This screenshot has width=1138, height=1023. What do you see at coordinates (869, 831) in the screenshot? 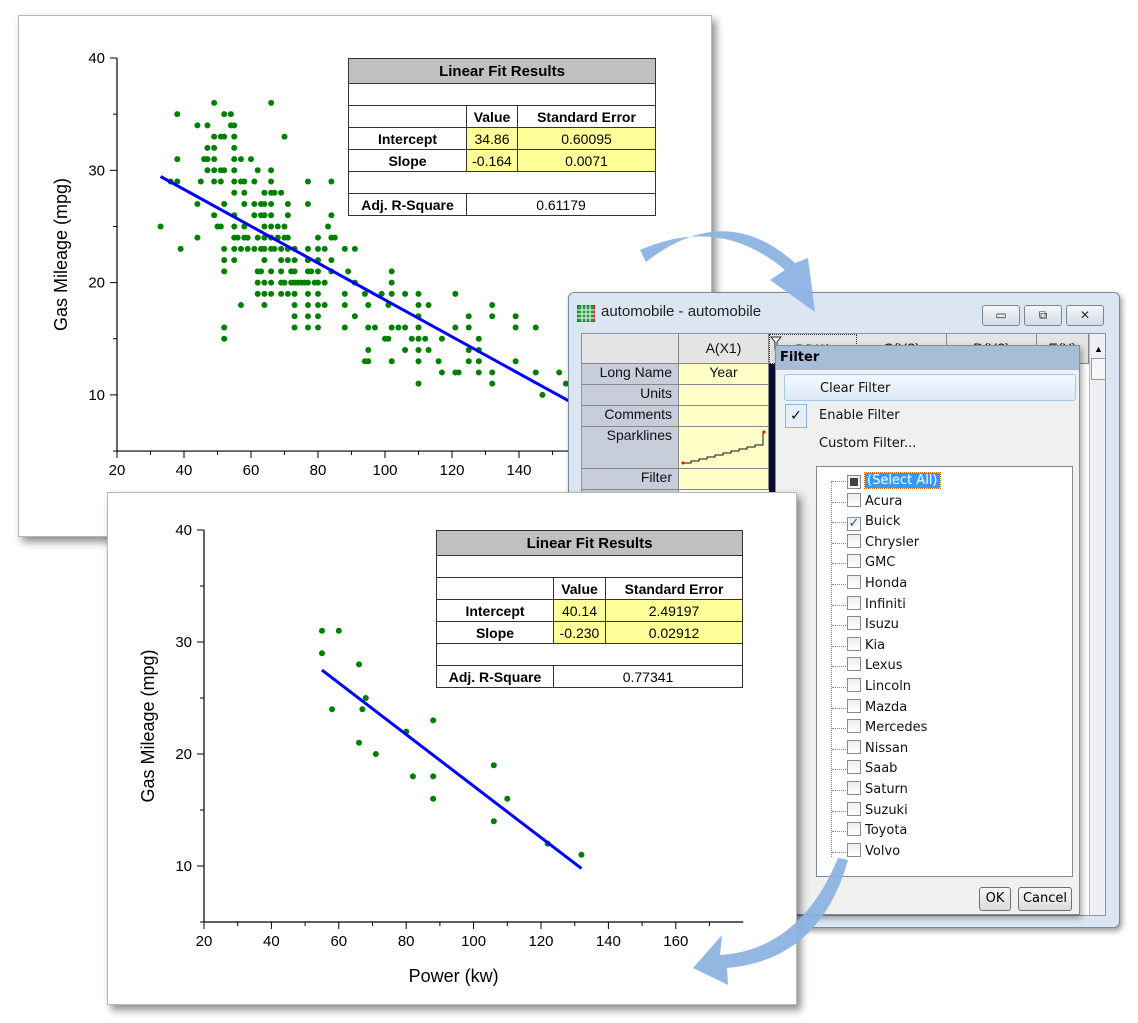
I see `filter-item: Toyota` at bounding box center [869, 831].